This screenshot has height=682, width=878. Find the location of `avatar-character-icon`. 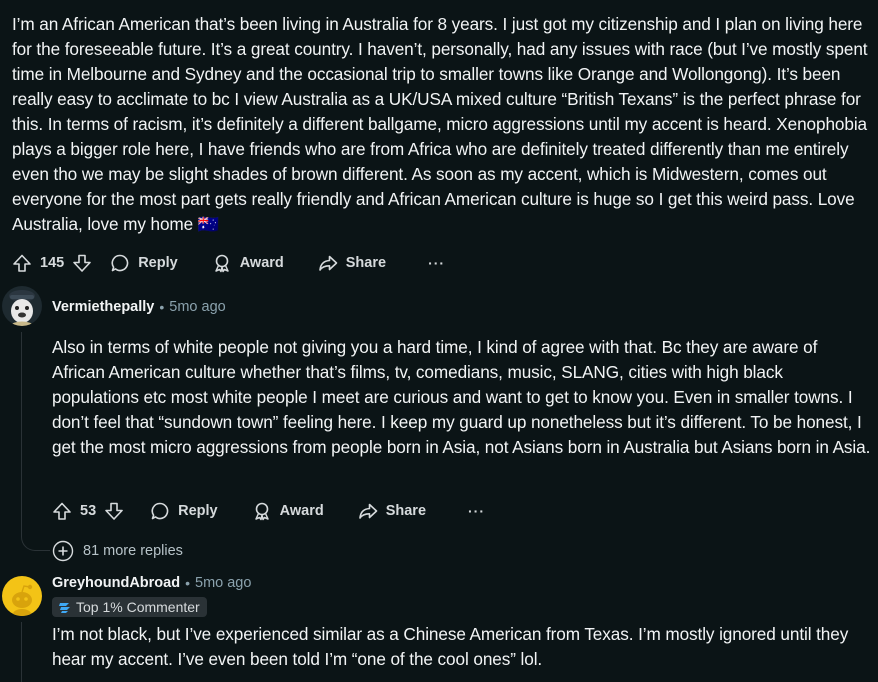

avatar-character-icon is located at coordinates (22, 308).